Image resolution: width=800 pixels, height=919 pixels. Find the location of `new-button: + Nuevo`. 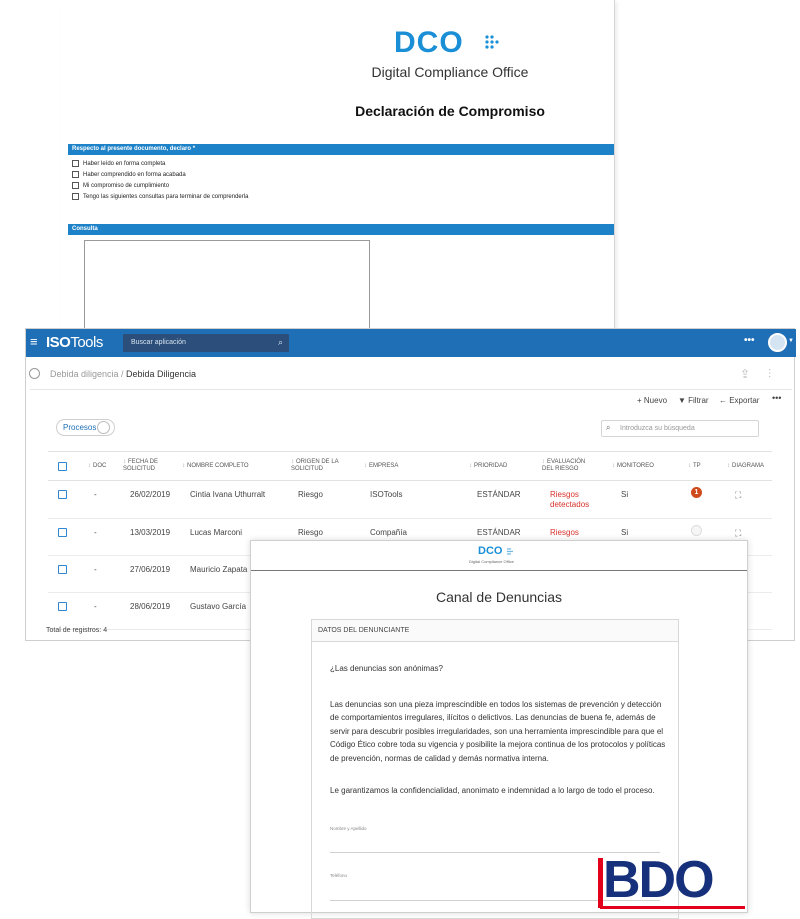

new-button: + Nuevo is located at coordinates (652, 400).